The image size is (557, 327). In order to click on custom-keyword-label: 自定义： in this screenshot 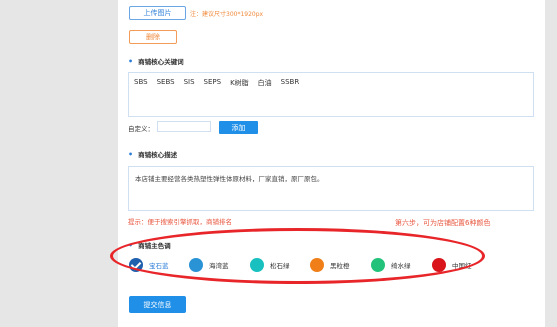, I will do `click(141, 129)`.